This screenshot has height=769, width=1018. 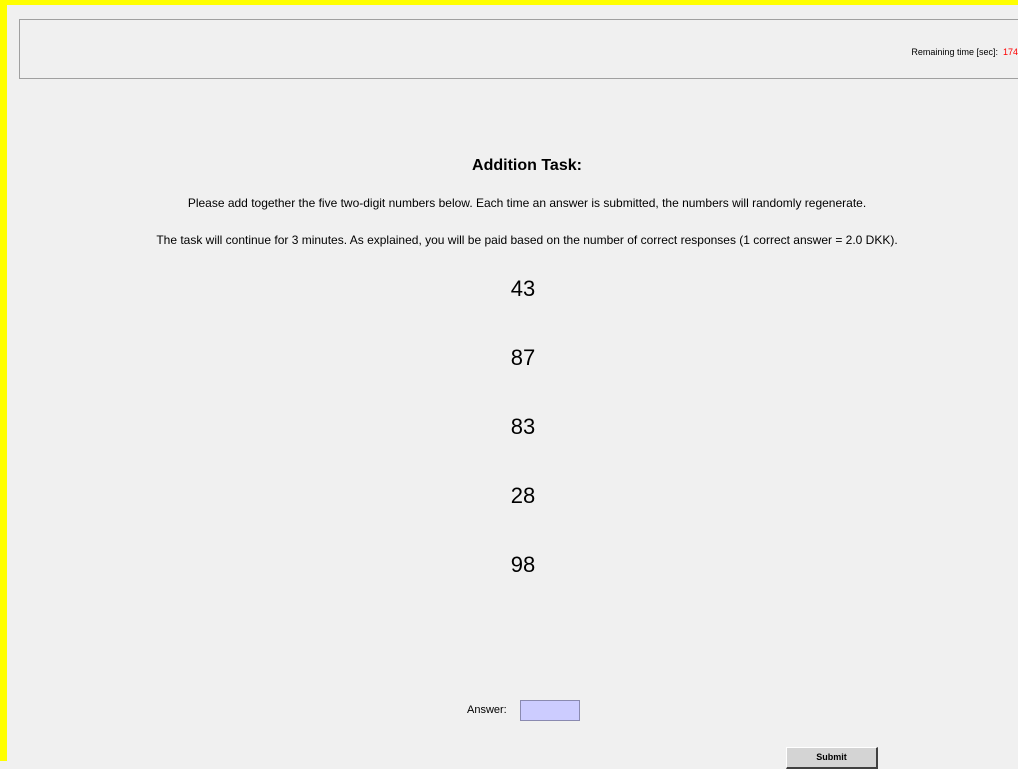 I want to click on remaining-time-value: 174, so click(x=1010, y=52).